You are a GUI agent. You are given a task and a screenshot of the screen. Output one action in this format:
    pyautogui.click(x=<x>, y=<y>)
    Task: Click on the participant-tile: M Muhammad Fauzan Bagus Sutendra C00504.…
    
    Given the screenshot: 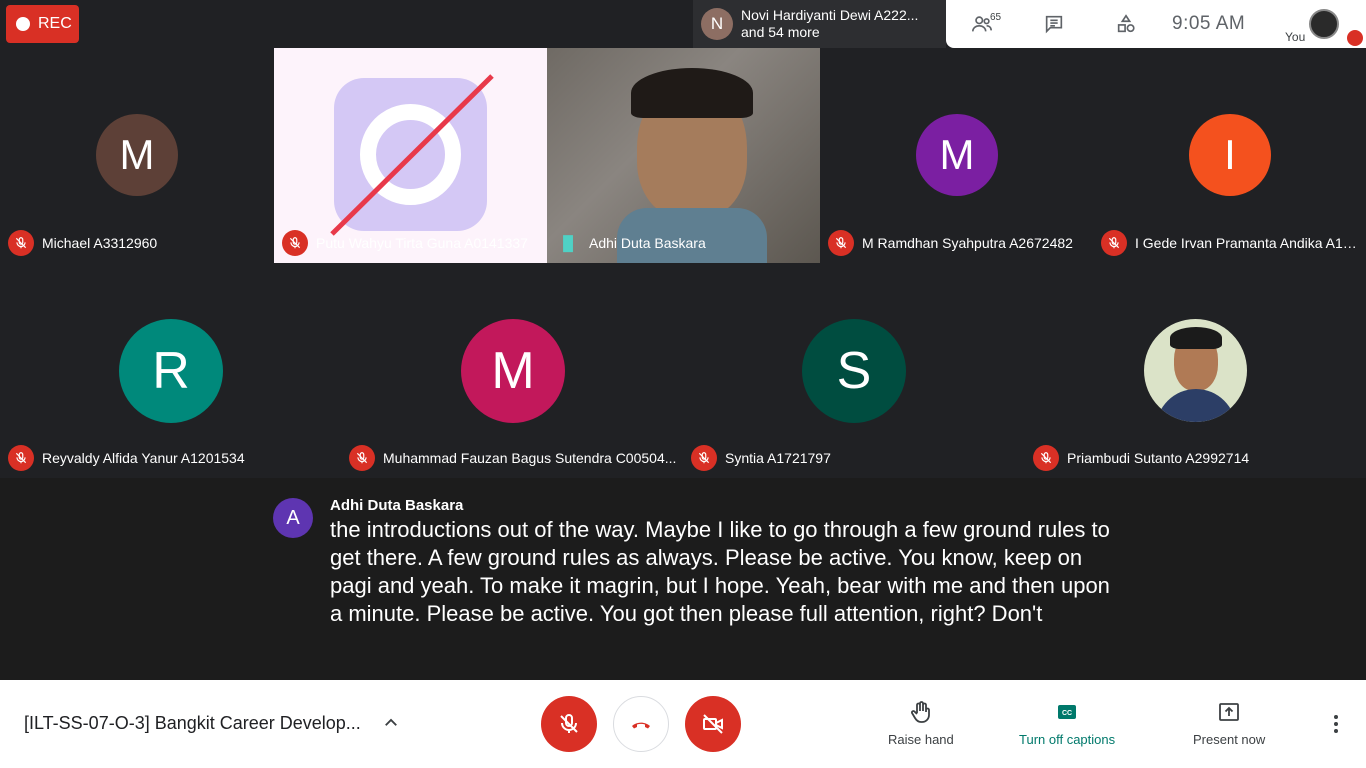 What is the action you would take?
    pyautogui.click(x=512, y=370)
    